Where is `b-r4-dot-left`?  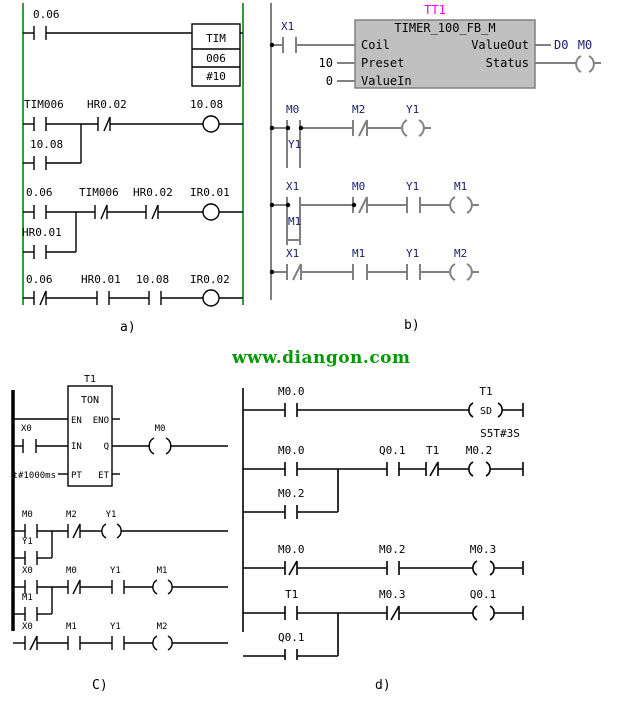 b-r4-dot-left is located at coordinates (272, 272).